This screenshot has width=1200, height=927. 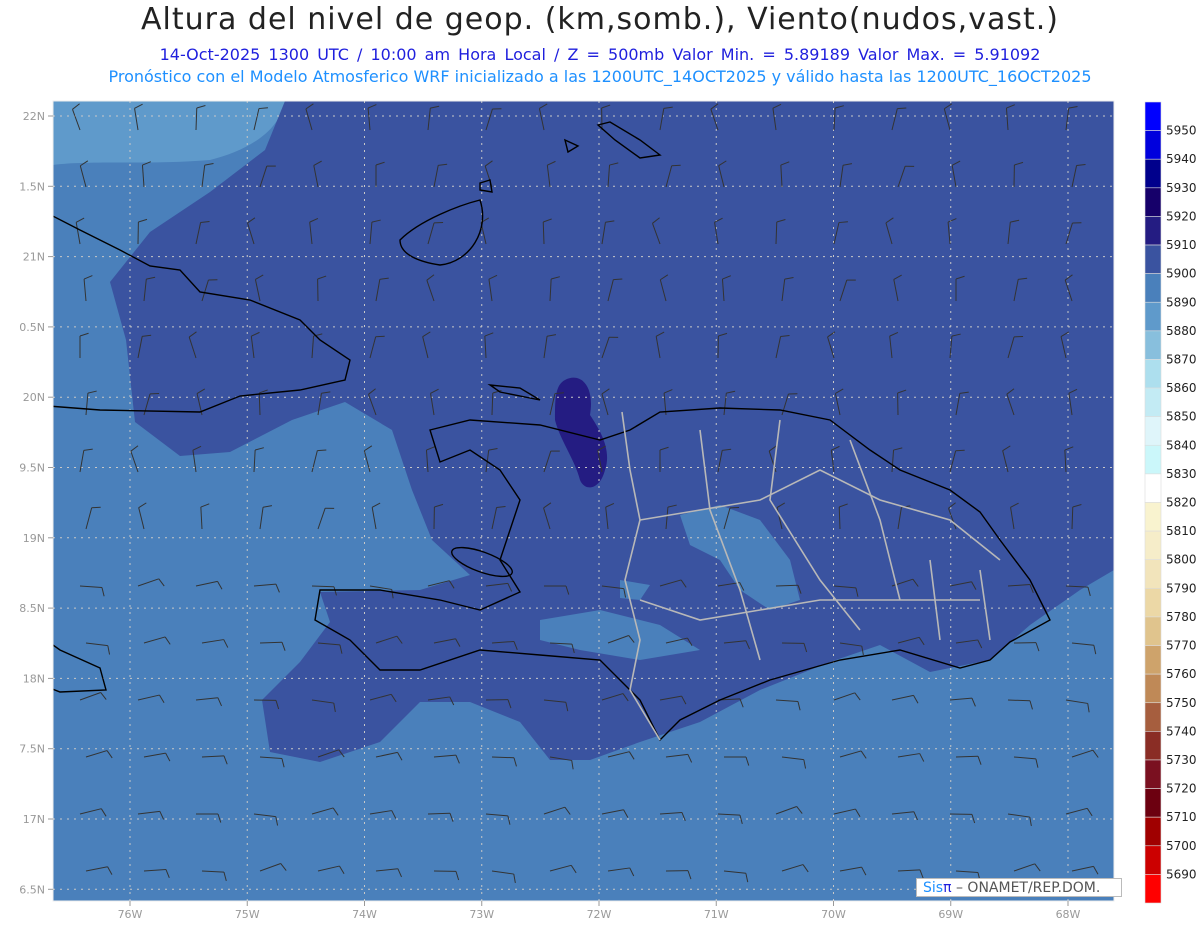 What do you see at coordinates (1181, 789) in the screenshot?
I see `colorbar-label: 5720` at bounding box center [1181, 789].